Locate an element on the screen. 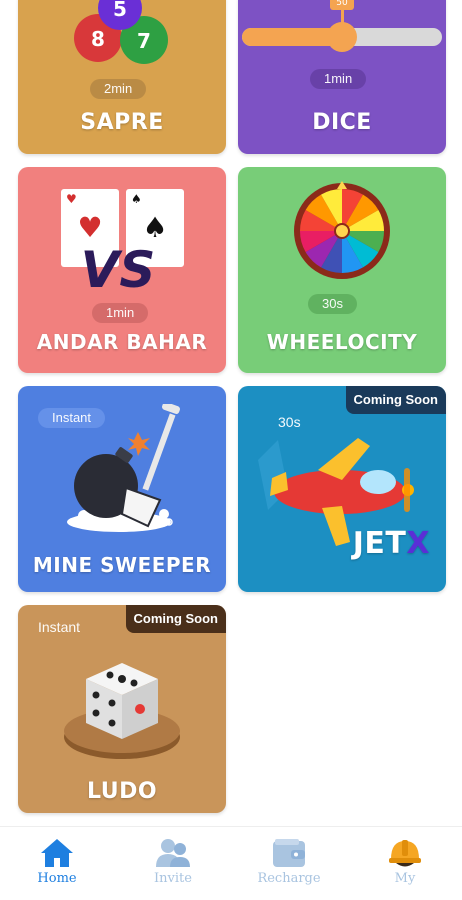 This screenshot has height=900, width=462. cards-vs-illustration: ♥ ♥ ♠ ♠ VS is located at coordinates (122, 244).